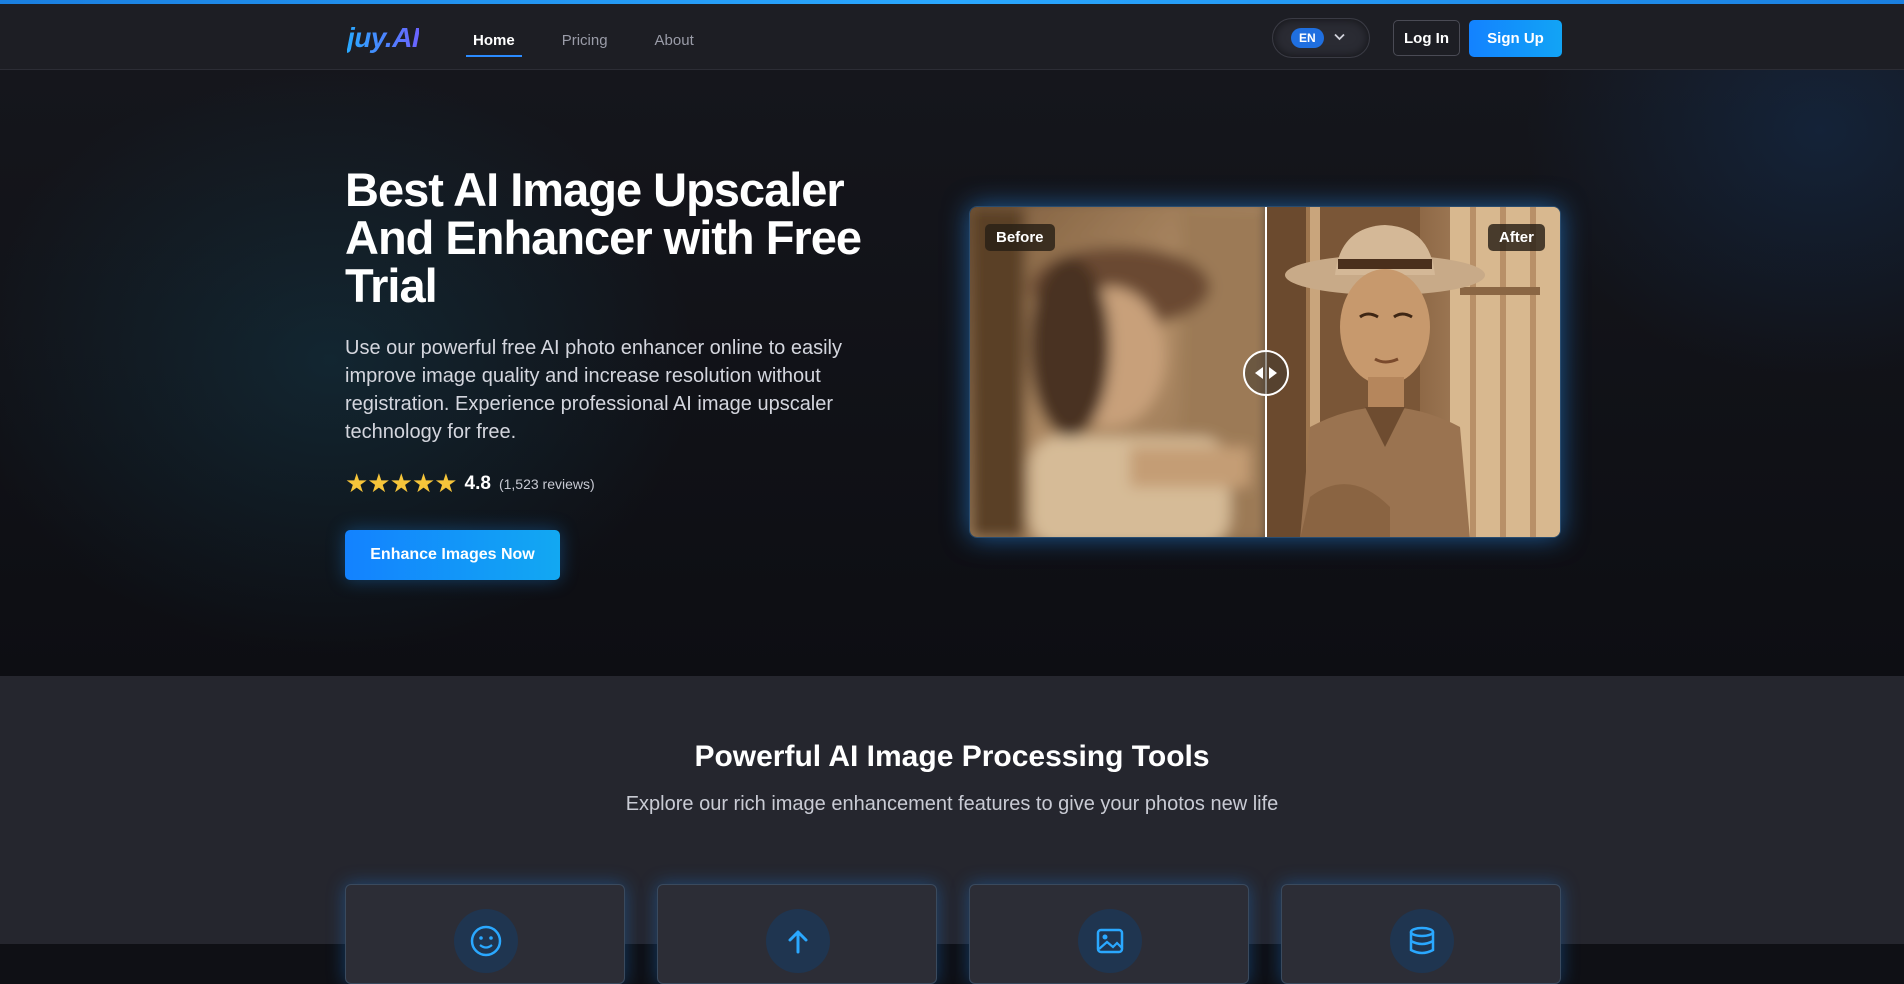  I want to click on arrow-left-icon, so click(1259, 373).